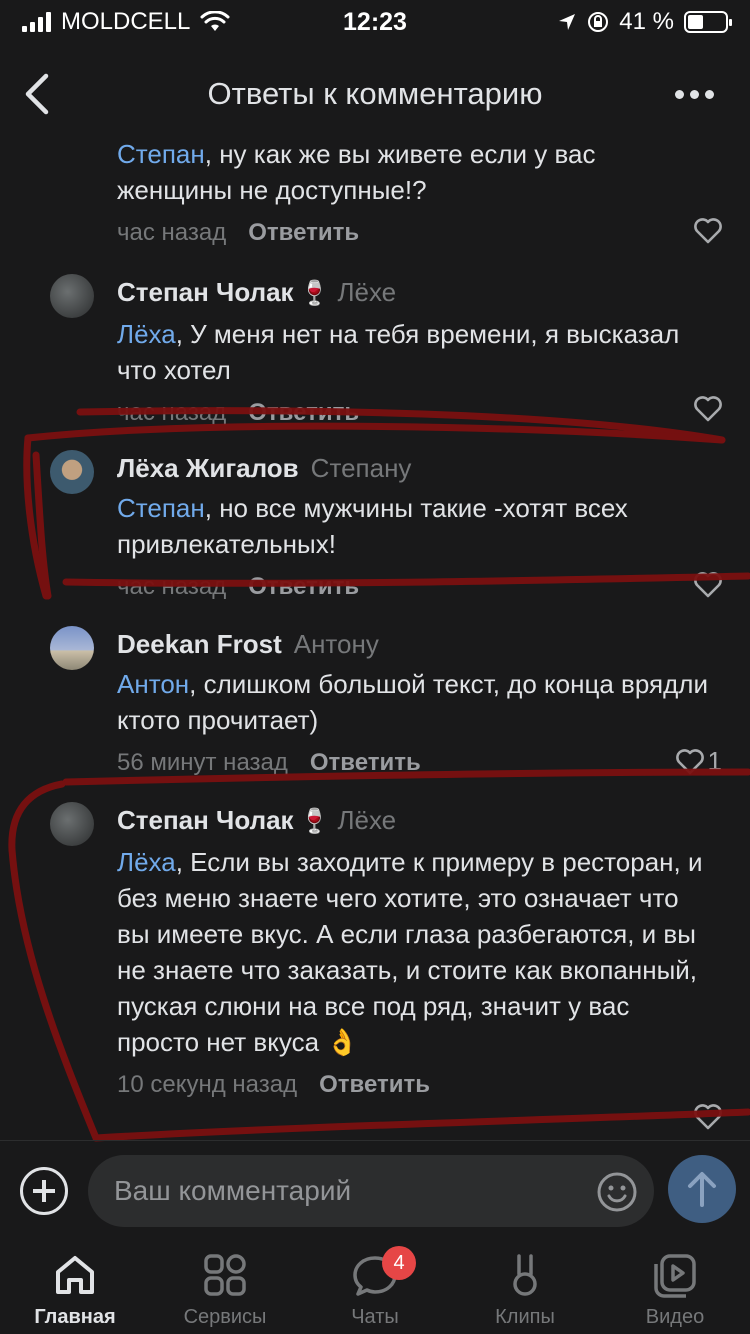 Image resolution: width=750 pixels, height=1334 pixels. What do you see at coordinates (675, 1317) in the screenshot?
I see `tab-label: Видео` at bounding box center [675, 1317].